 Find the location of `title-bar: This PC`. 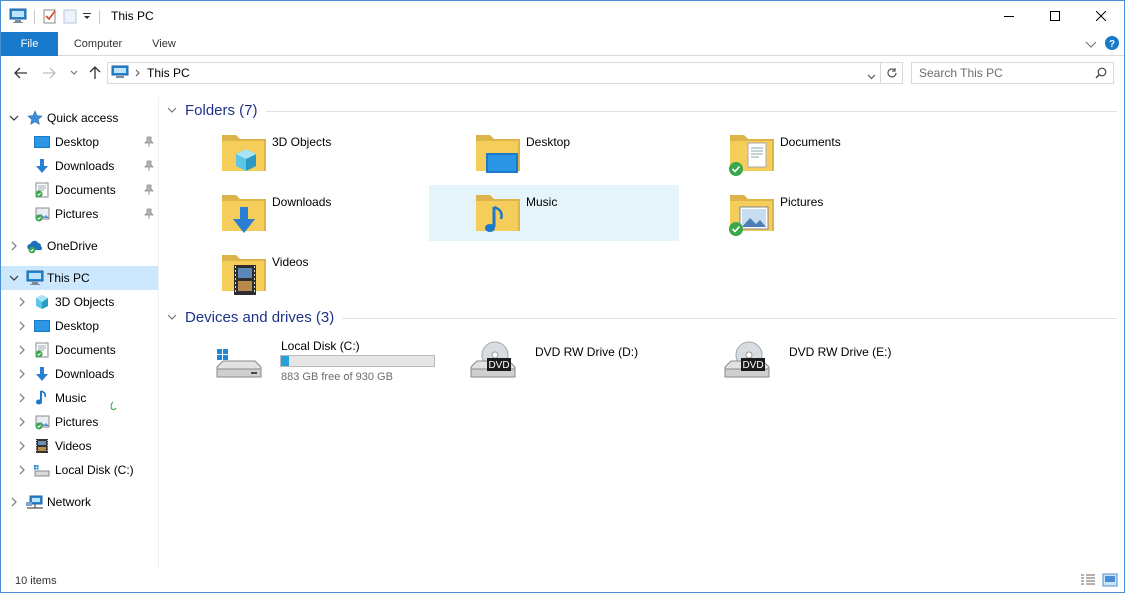

title-bar: This PC is located at coordinates (562, 16).